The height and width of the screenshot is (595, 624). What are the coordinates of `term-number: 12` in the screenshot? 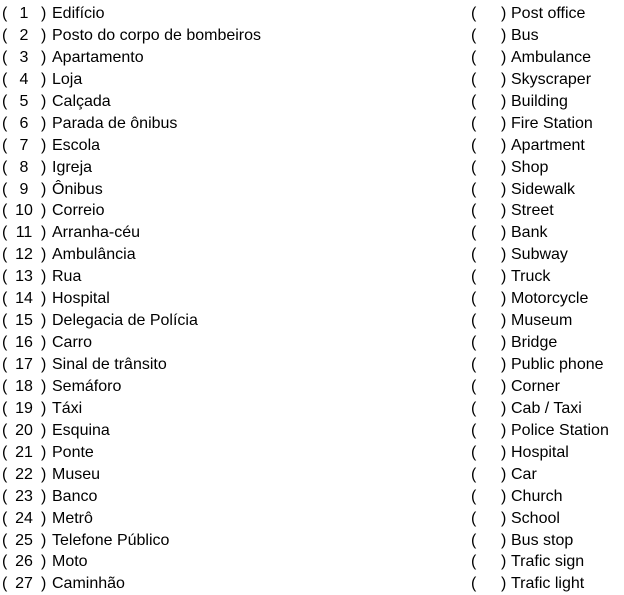 It's located at (24, 255).